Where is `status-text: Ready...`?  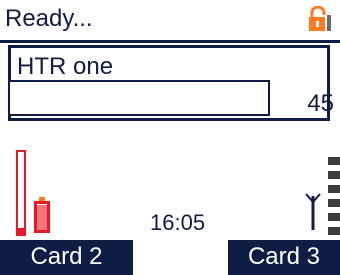 status-text: Ready... is located at coordinates (49, 18).